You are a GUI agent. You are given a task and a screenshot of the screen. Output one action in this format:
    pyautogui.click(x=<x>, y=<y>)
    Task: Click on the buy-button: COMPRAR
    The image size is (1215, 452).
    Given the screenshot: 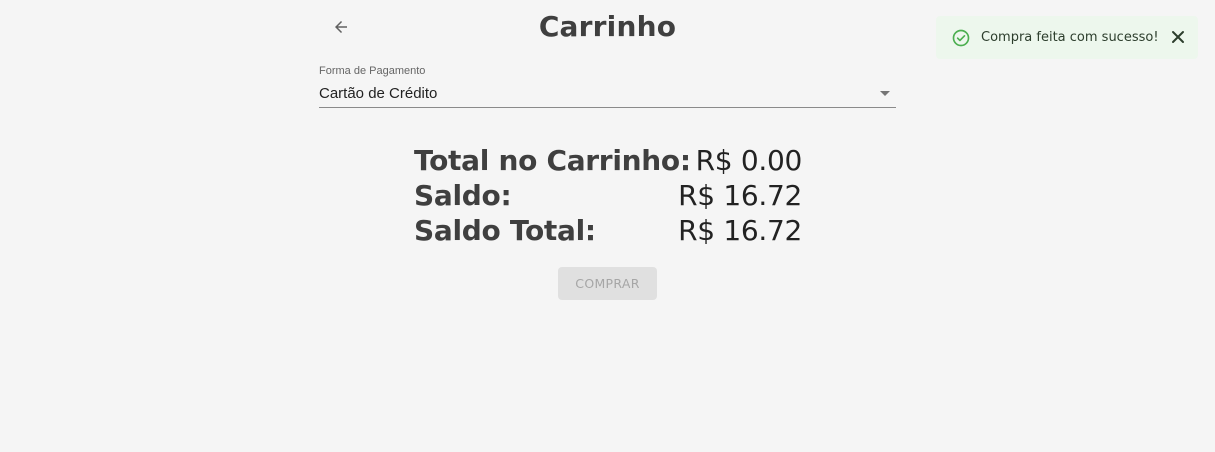 What is the action you would take?
    pyautogui.click(x=607, y=283)
    